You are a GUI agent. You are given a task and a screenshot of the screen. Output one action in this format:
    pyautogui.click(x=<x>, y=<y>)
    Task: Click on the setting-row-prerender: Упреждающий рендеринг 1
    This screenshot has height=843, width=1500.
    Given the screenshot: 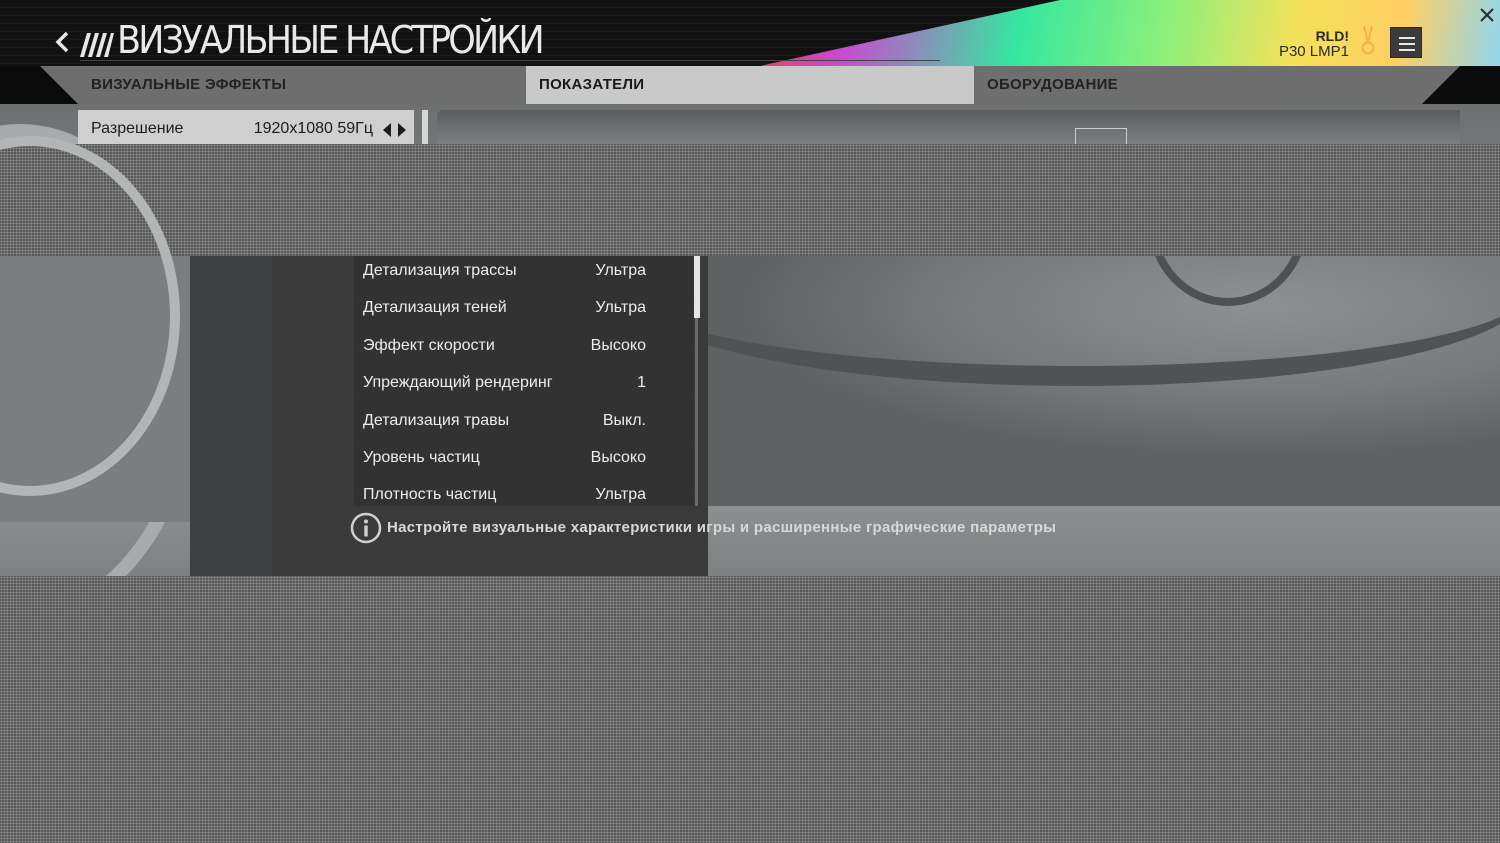 What is the action you would take?
    pyautogui.click(x=504, y=383)
    